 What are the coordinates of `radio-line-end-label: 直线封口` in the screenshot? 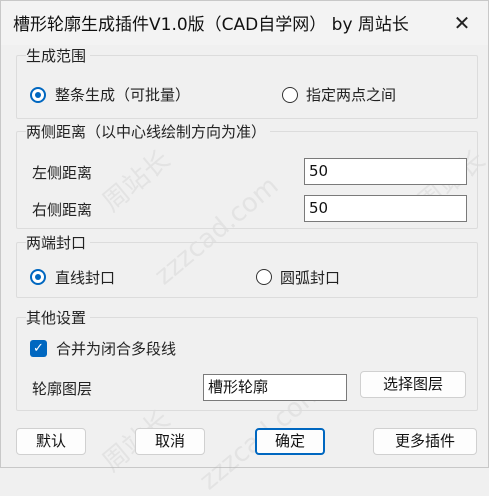 It's located at (85, 277).